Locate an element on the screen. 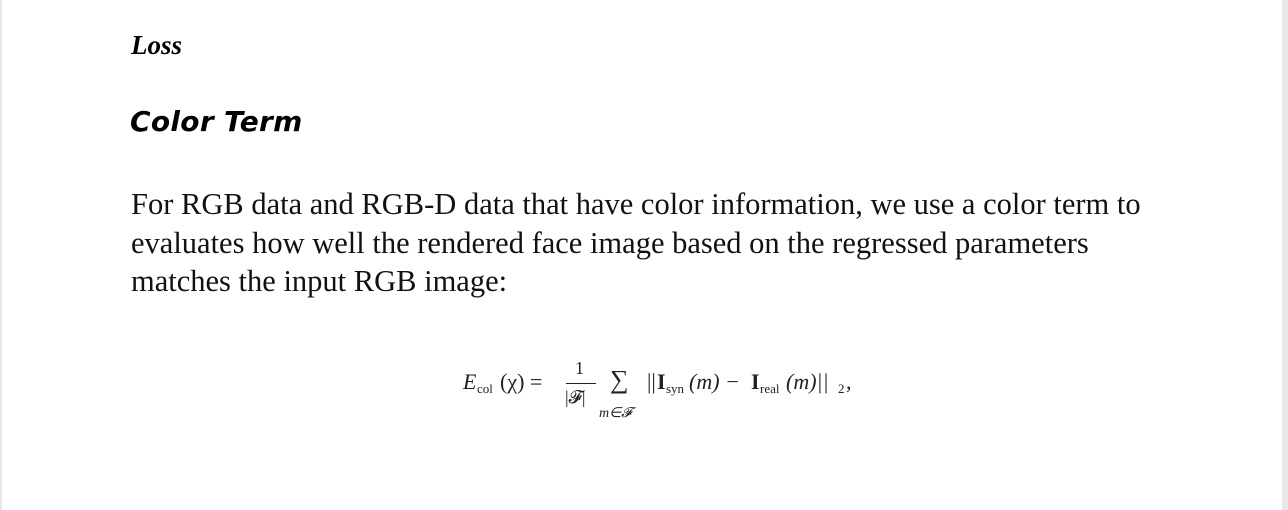  equation-real-subscript: real is located at coordinates (770, 388).